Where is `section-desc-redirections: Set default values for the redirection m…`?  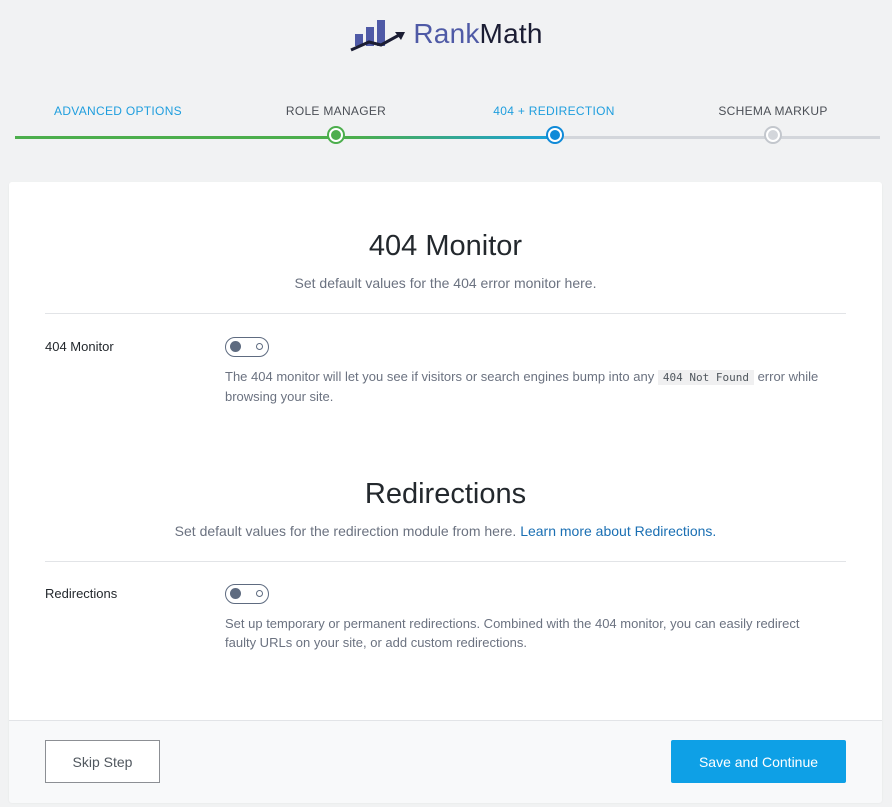
section-desc-redirections: Set default values for the redirection m… is located at coordinates (445, 531).